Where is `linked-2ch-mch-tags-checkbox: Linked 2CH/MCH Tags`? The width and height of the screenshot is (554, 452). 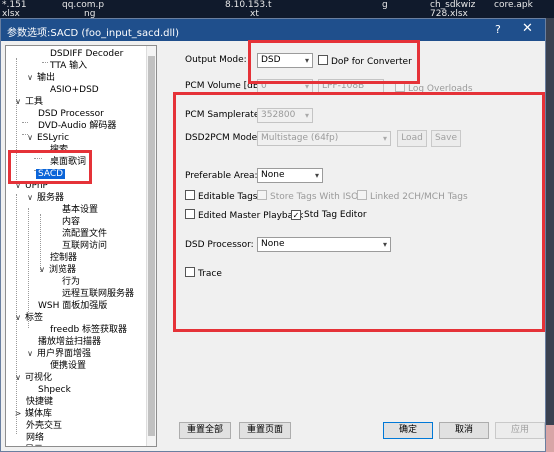 linked-2ch-mch-tags-checkbox: Linked 2CH/MCH Tags is located at coordinates (412, 196).